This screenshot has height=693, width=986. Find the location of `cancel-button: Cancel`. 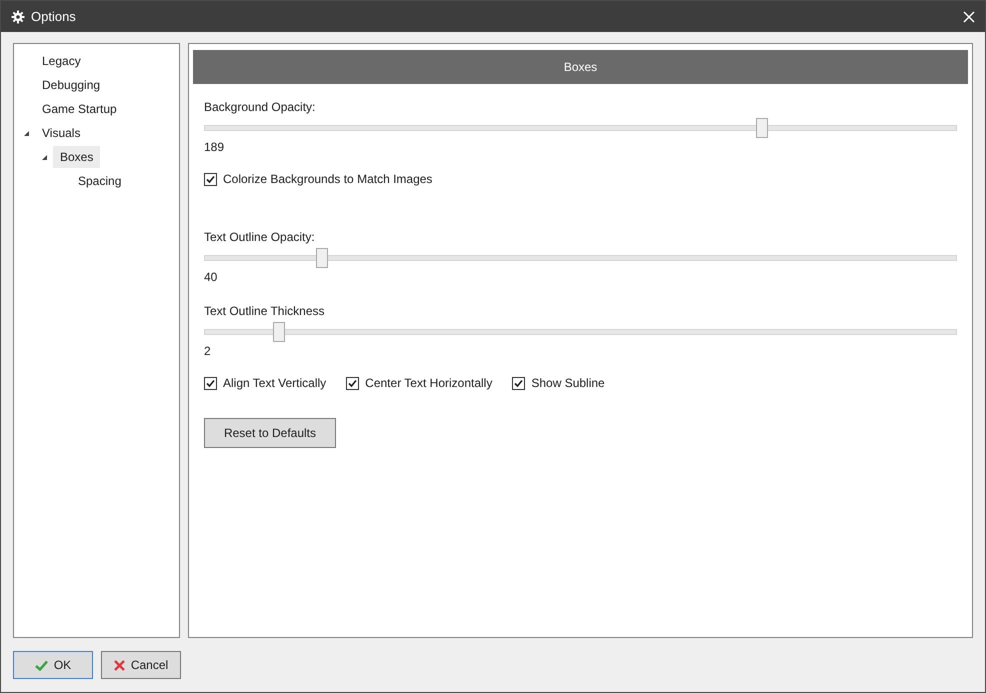

cancel-button: Cancel is located at coordinates (141, 665).